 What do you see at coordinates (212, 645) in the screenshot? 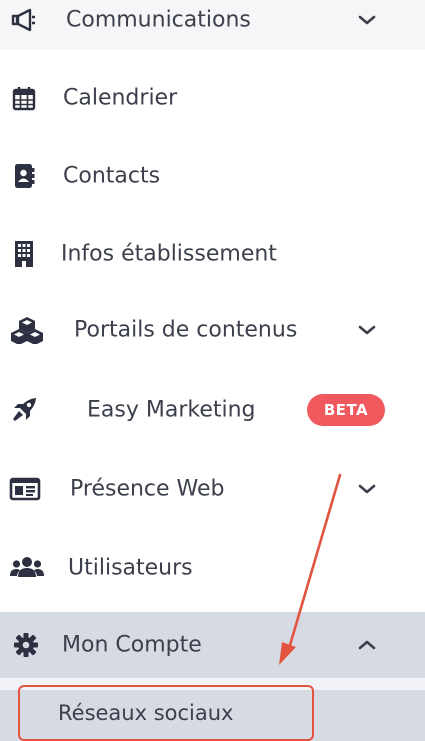
I see `sidebar-item-mon-compte: Mon Compte` at bounding box center [212, 645].